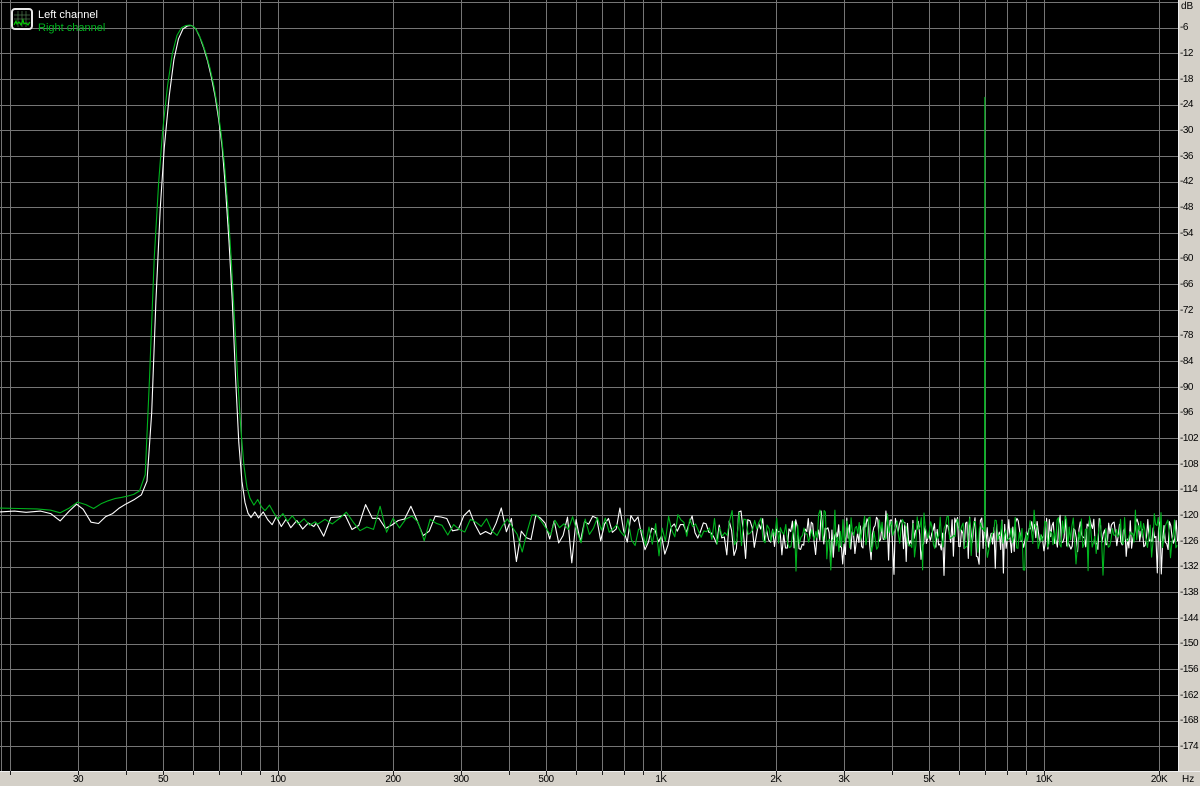 This screenshot has height=786, width=1200. Describe the element at coordinates (1189, 643) in the screenshot. I see `y-axis-label: -150` at that location.